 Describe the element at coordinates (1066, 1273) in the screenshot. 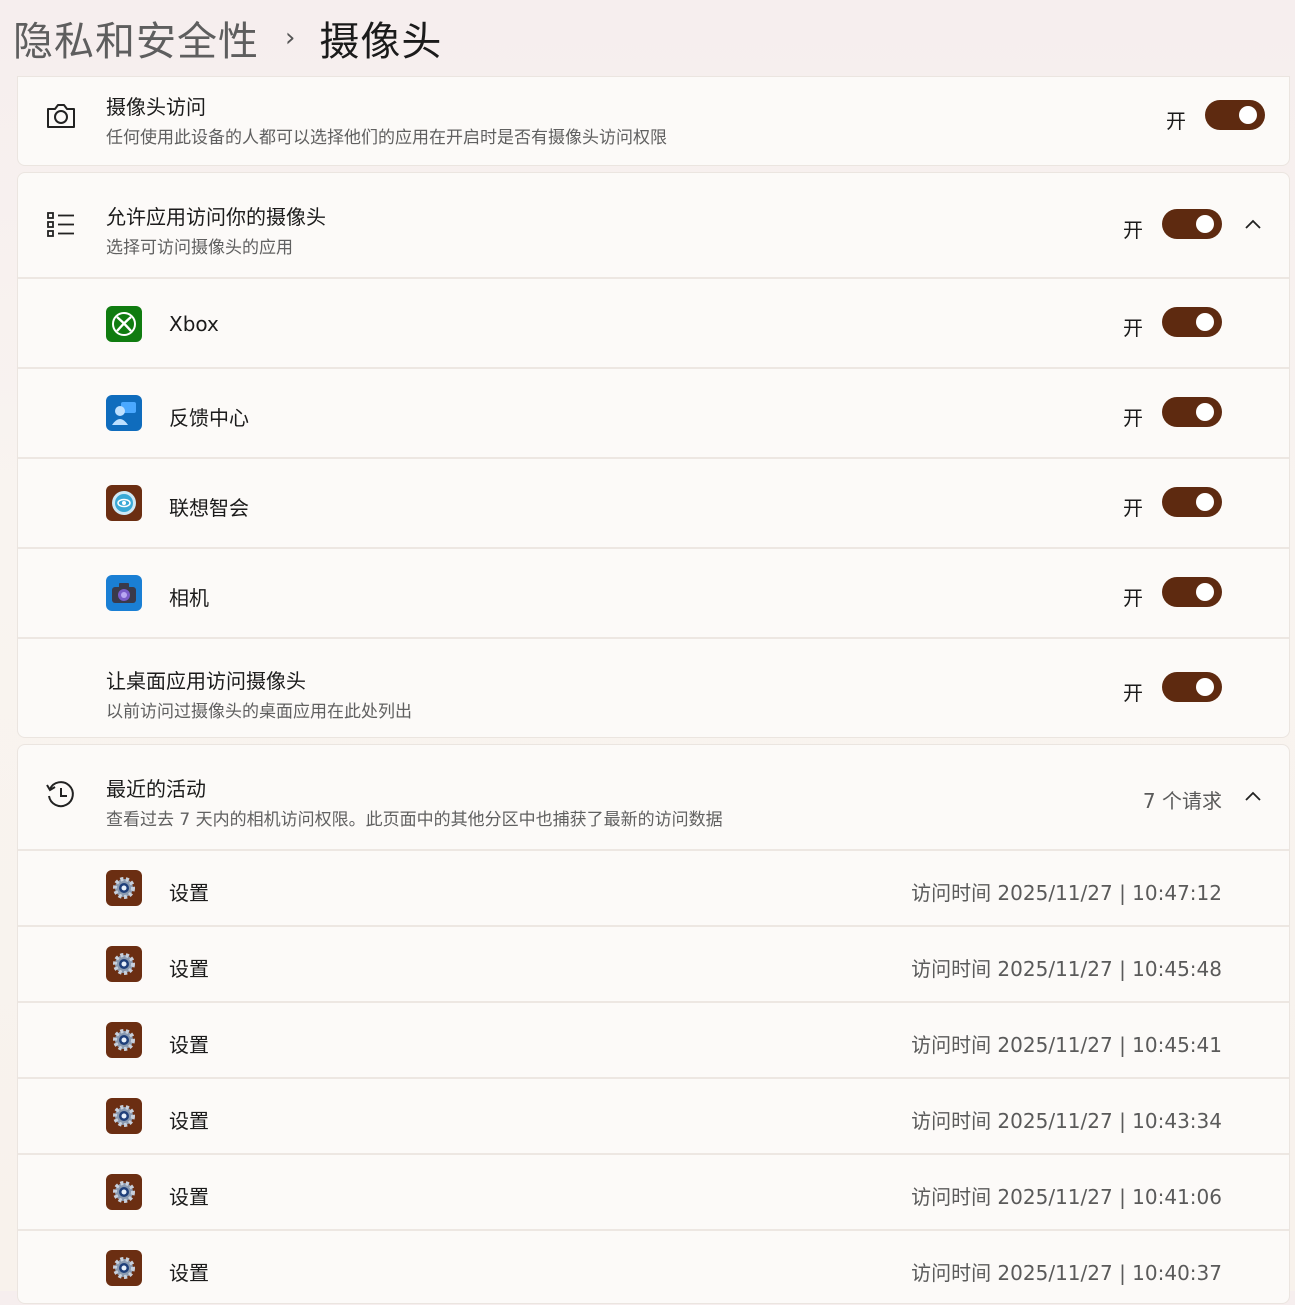

I see `access-time: 访问时间 2025/11/27 | 10:40:37` at that location.